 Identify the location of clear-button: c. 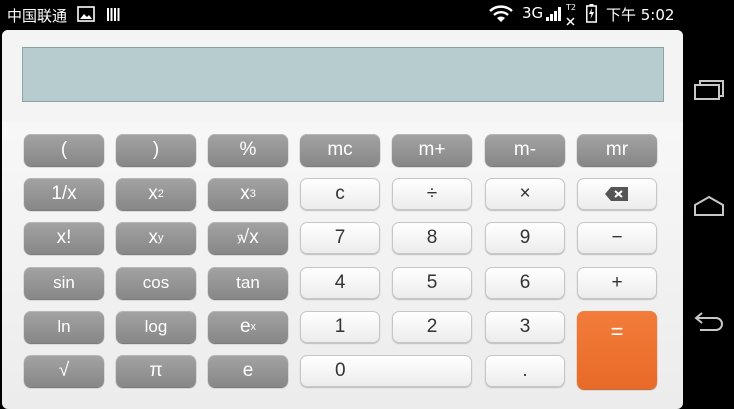
(340, 194).